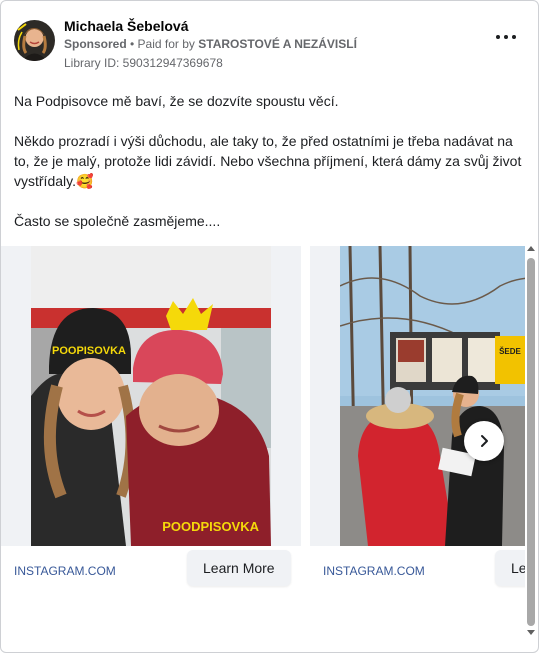 This screenshot has width=539, height=653. I want to click on author-name: Michaela Šebelová, so click(126, 26).